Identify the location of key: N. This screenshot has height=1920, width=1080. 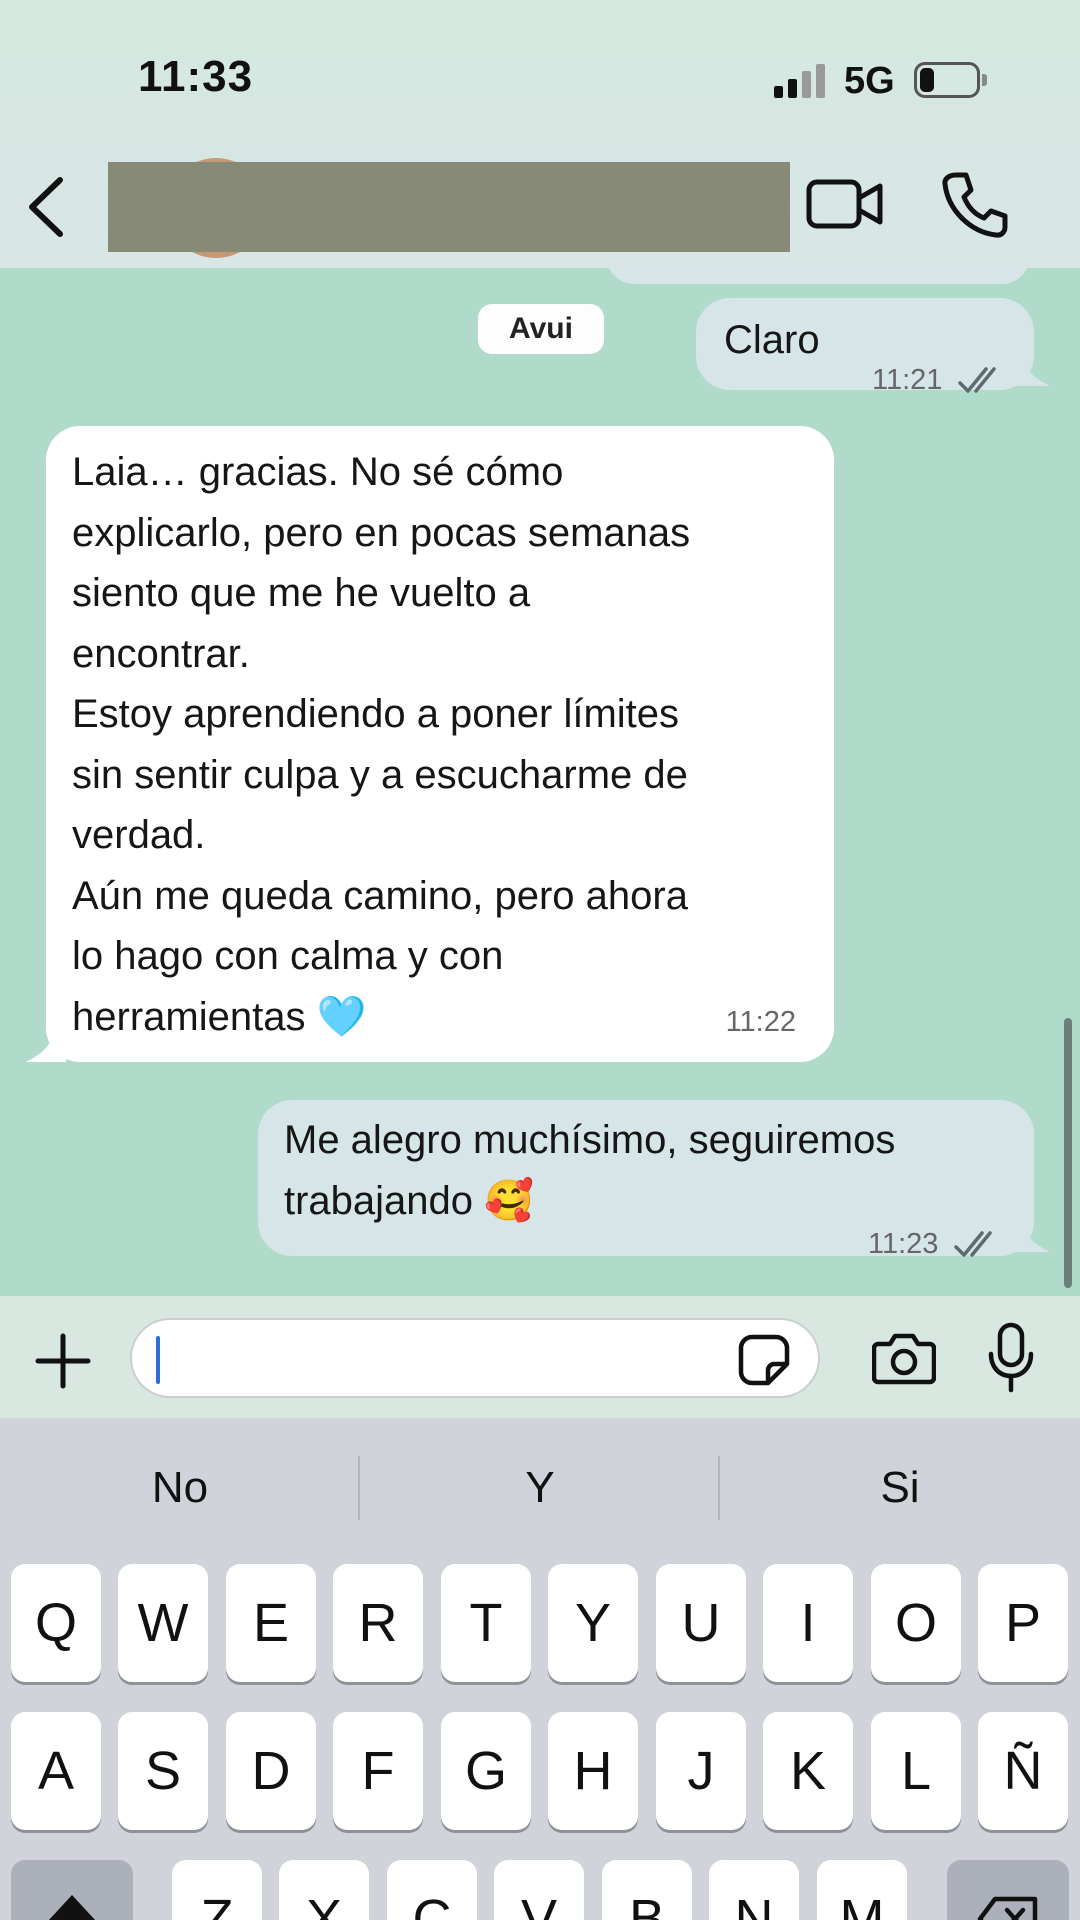
(754, 1890).